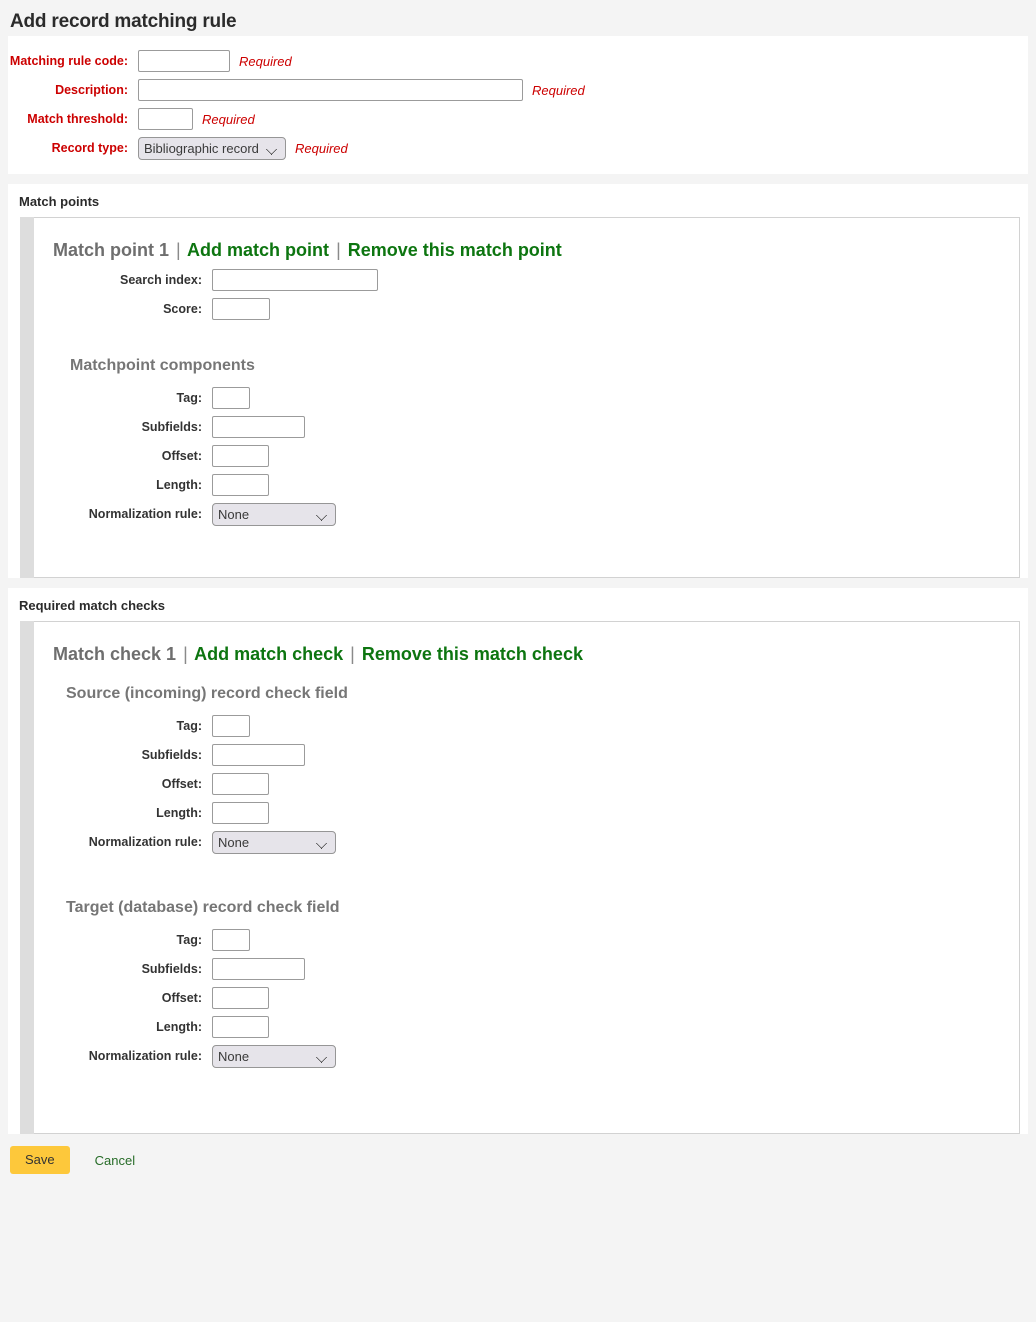 Image resolution: width=1036 pixels, height=1322 pixels. Describe the element at coordinates (526, 1095) in the screenshot. I see `spacer-bottom-match-check` at that location.